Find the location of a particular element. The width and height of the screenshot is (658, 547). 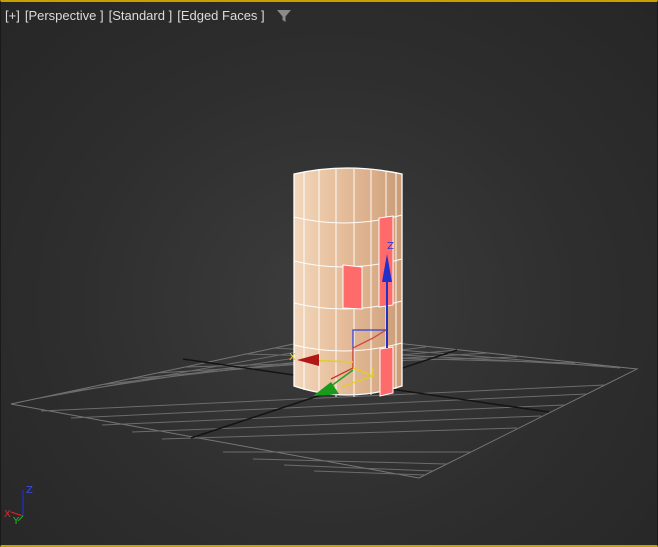

gizmo-x-label: X is located at coordinates (292, 357).